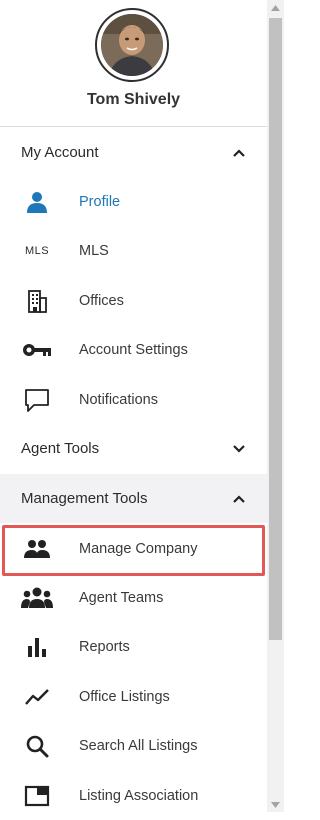 The height and width of the screenshot is (820, 320). I want to click on menu-item-listing-association: Listing Association, so click(133, 795).